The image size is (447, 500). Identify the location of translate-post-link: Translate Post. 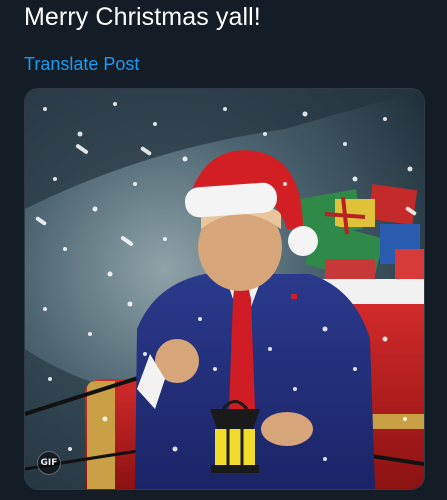
(81, 64).